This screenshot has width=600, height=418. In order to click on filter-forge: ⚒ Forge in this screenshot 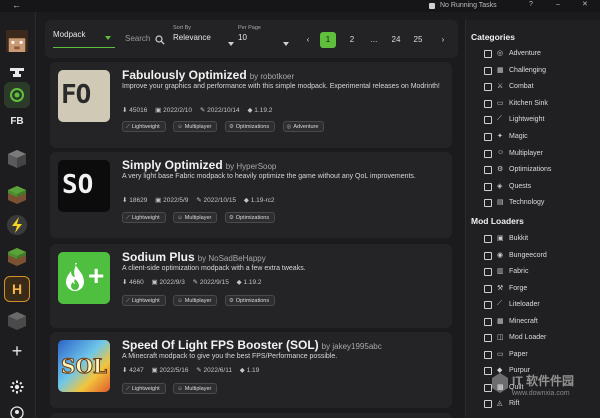, I will do `click(541, 290)`.